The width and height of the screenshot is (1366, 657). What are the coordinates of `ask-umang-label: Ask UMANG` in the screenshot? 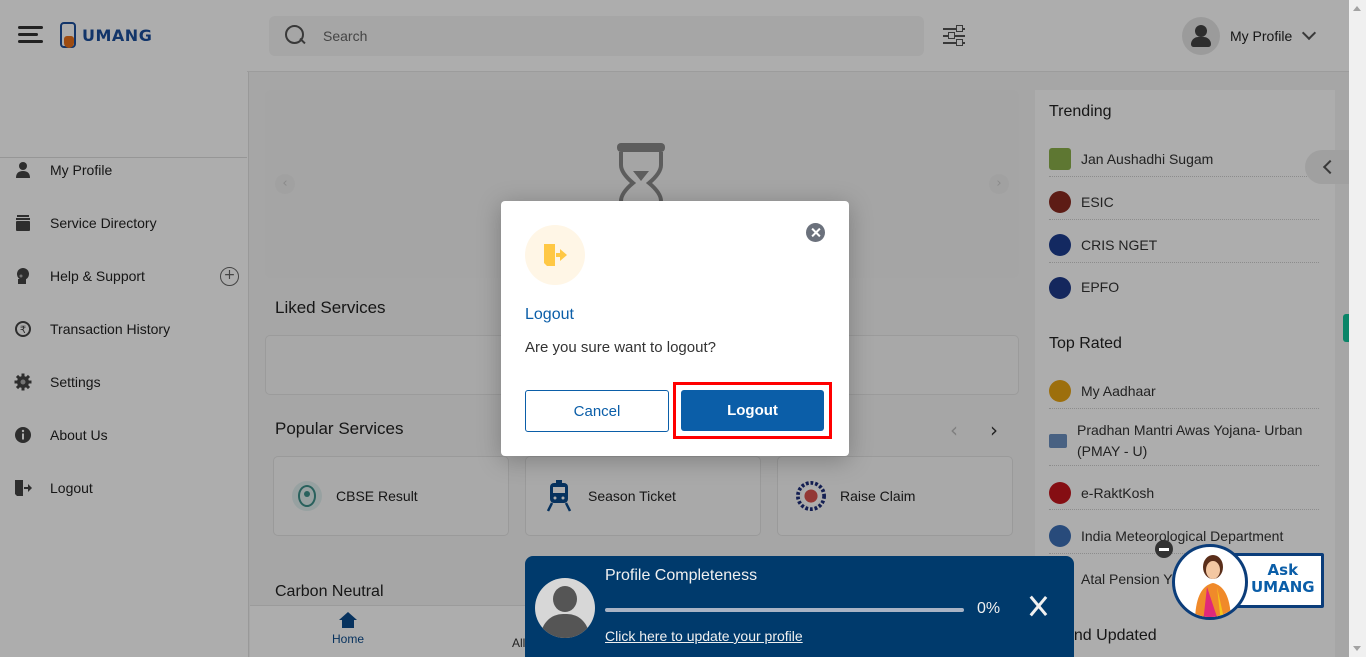 It's located at (1283, 579).